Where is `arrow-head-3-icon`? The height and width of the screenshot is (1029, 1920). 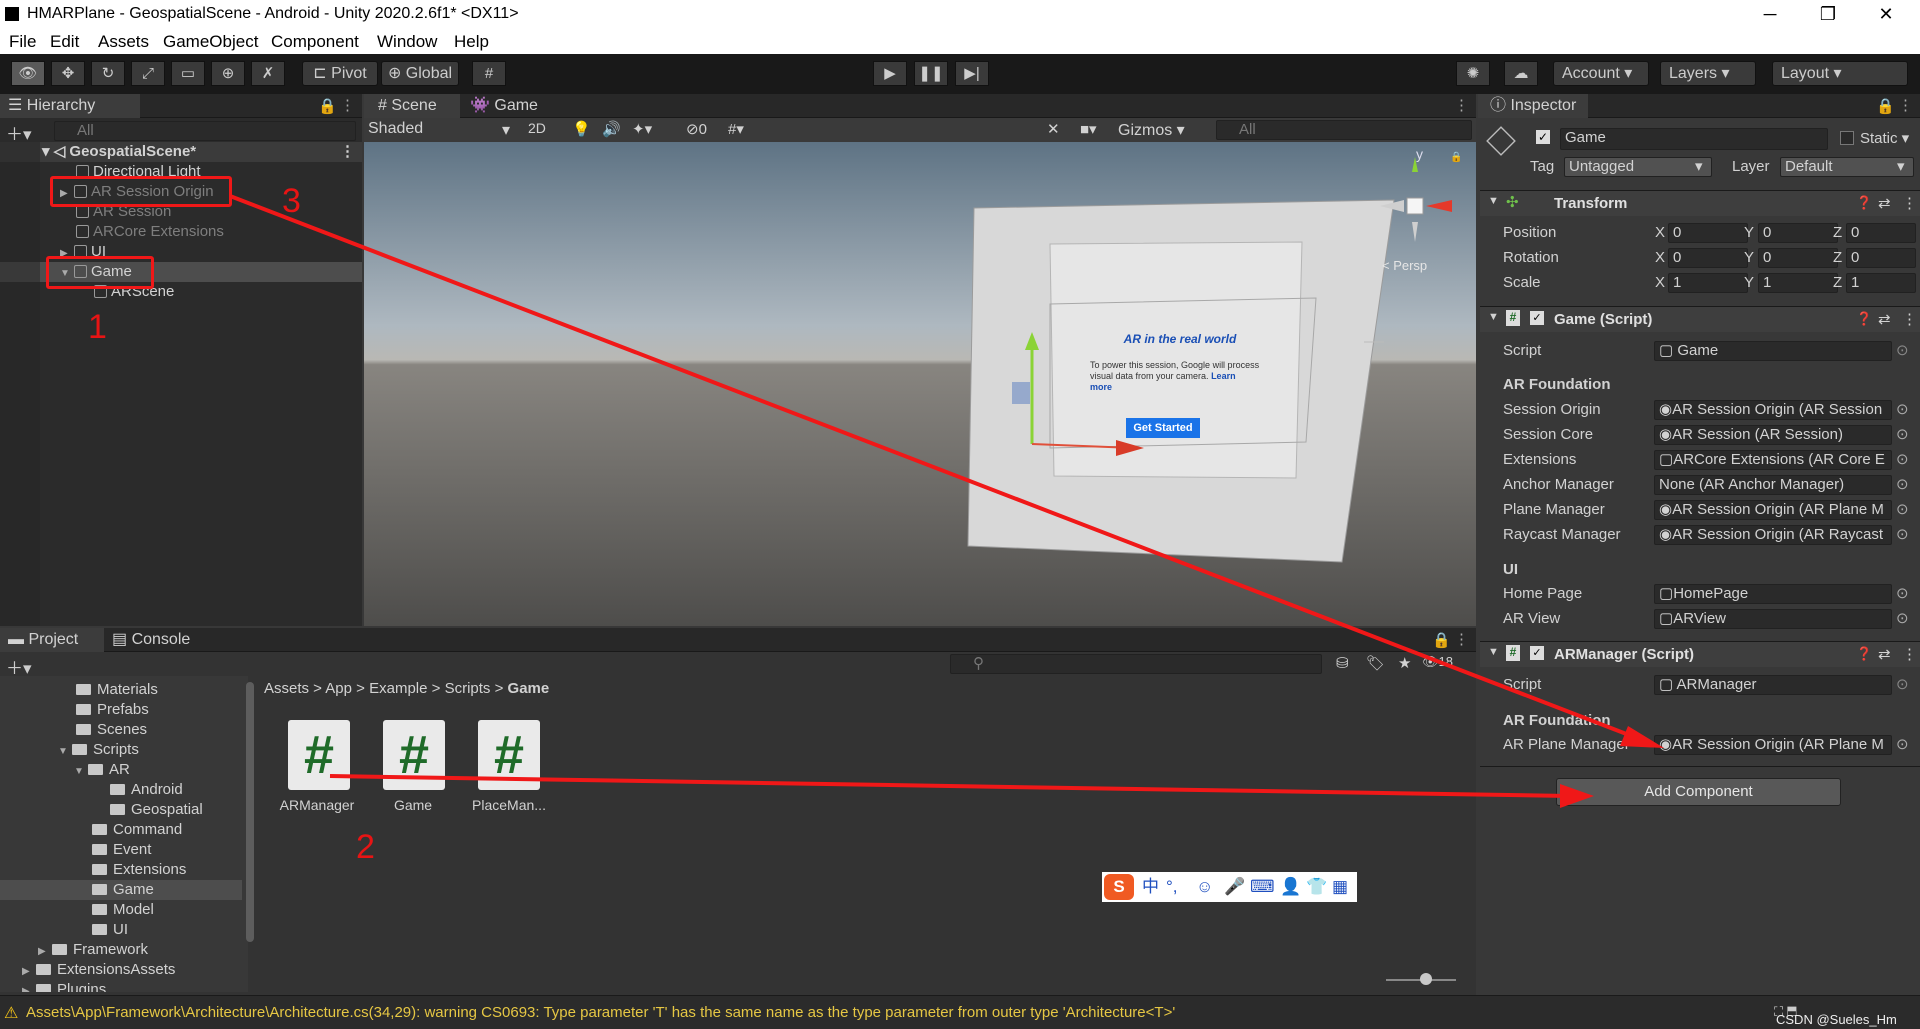
arrow-head-3-icon is located at coordinates (1642, 737).